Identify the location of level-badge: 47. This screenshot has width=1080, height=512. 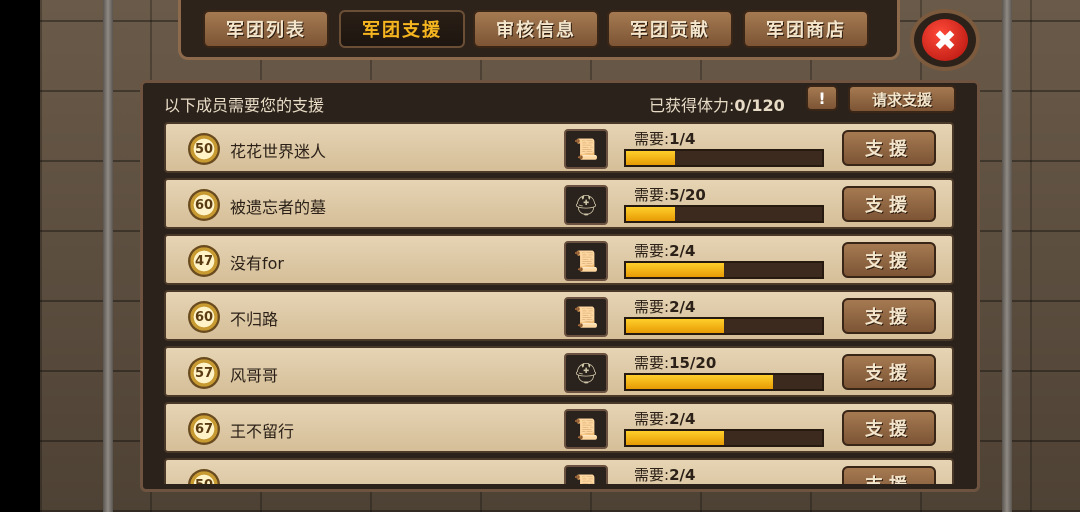
(204, 261).